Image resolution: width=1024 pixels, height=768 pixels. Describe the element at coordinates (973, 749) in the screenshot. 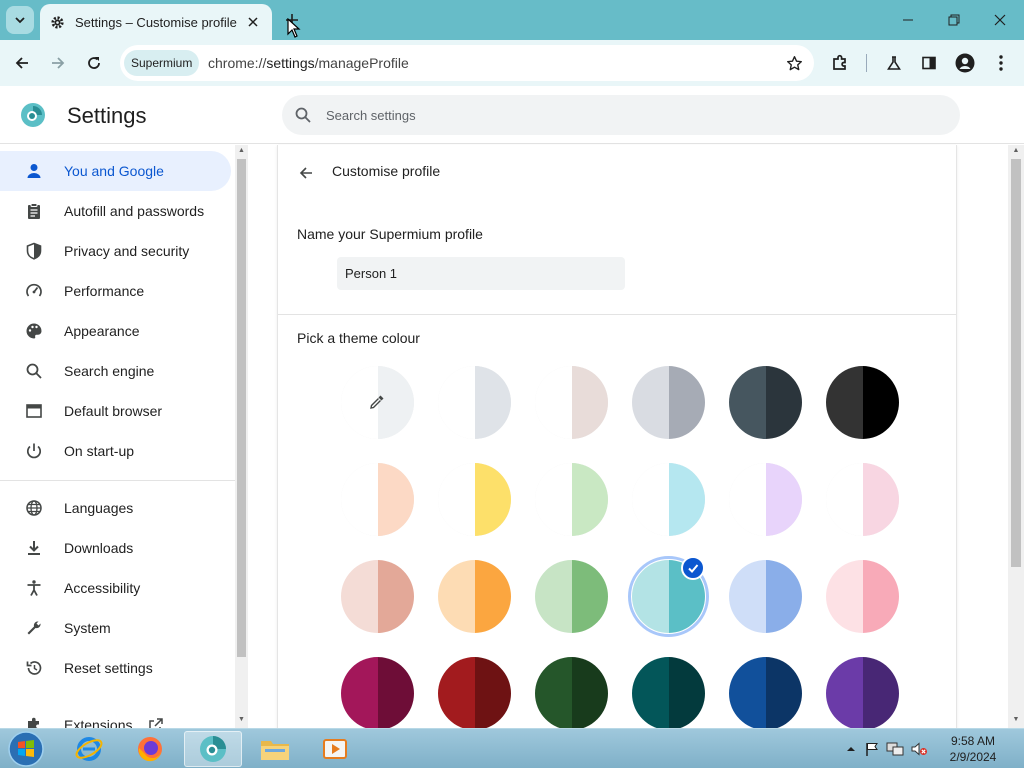

I see `taskbar-clock: 9:58 AM 2/9/2024` at that location.